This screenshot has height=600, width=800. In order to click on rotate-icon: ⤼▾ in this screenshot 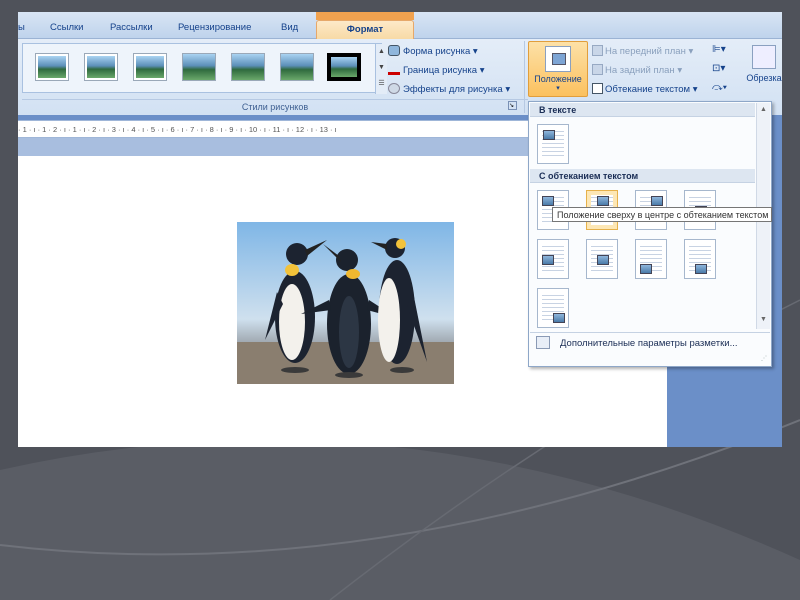, I will do `click(720, 89)`.